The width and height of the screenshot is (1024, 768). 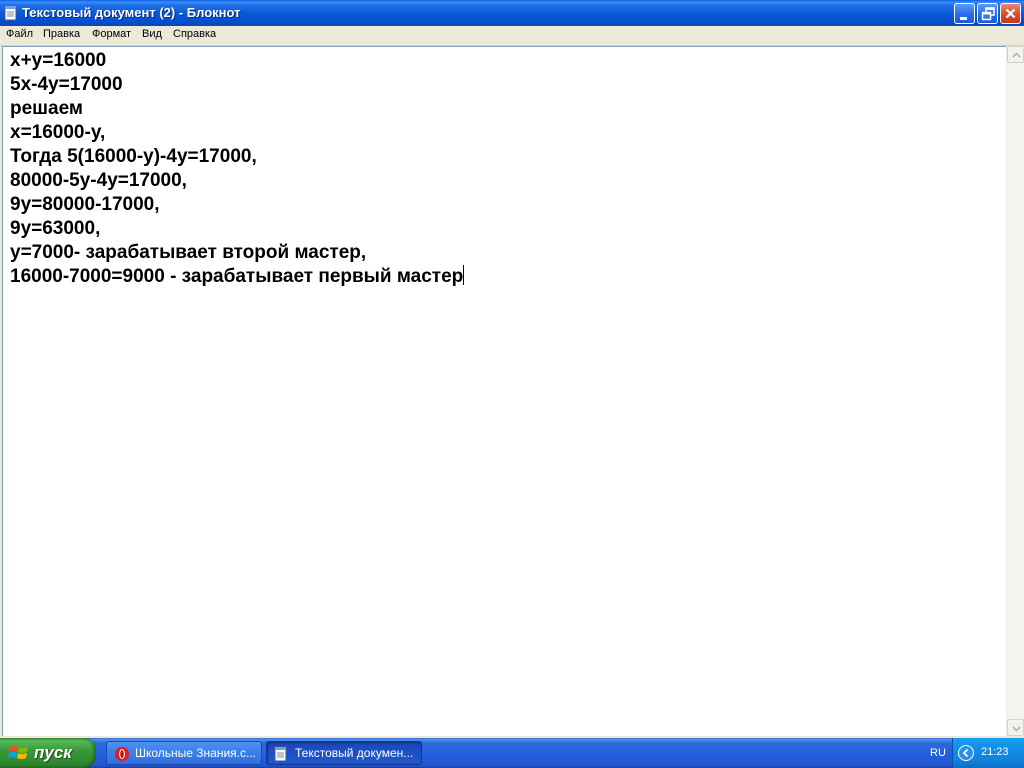 What do you see at coordinates (152, 34) in the screenshot?
I see `menu-view: Вид` at bounding box center [152, 34].